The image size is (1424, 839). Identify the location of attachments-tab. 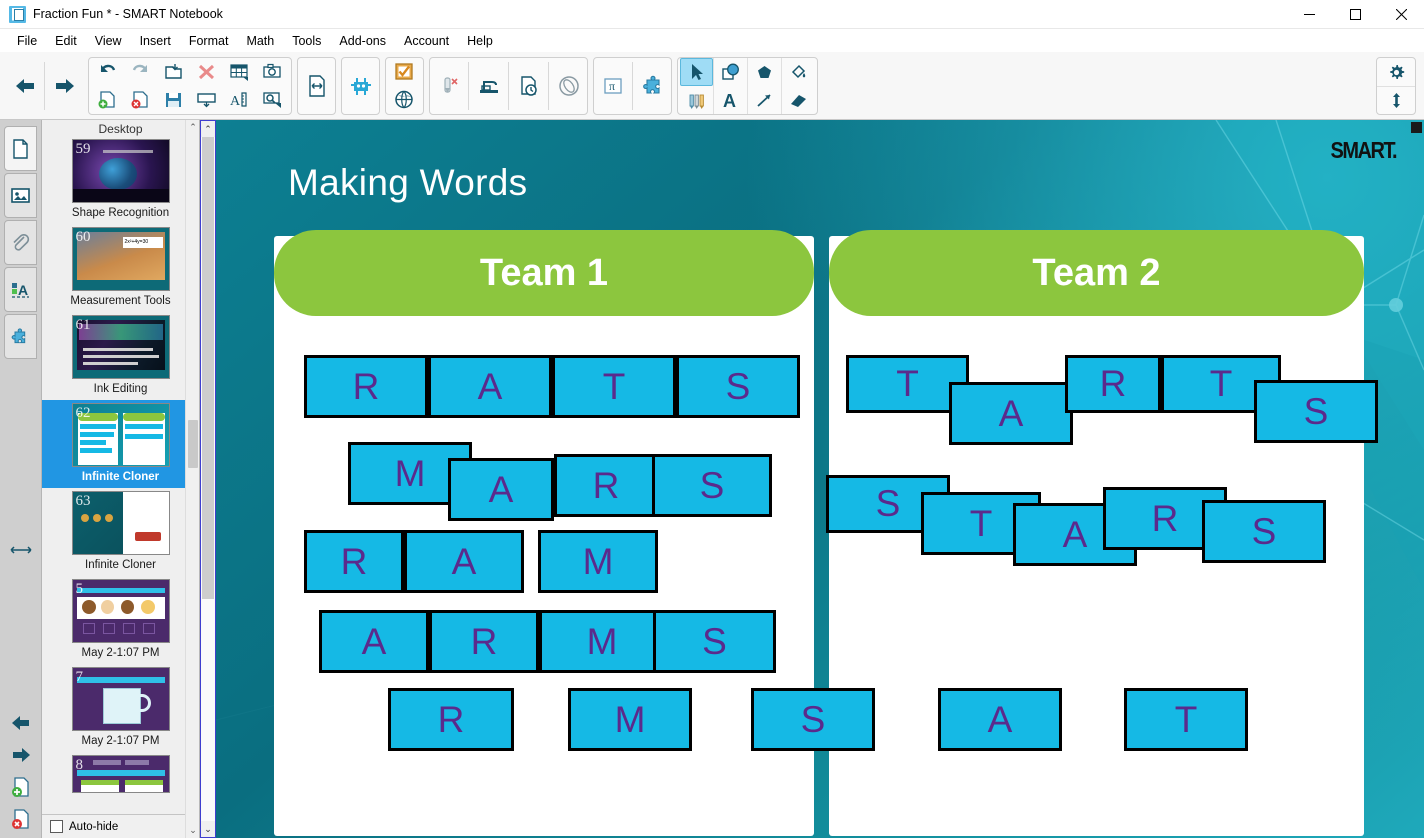
(20, 242).